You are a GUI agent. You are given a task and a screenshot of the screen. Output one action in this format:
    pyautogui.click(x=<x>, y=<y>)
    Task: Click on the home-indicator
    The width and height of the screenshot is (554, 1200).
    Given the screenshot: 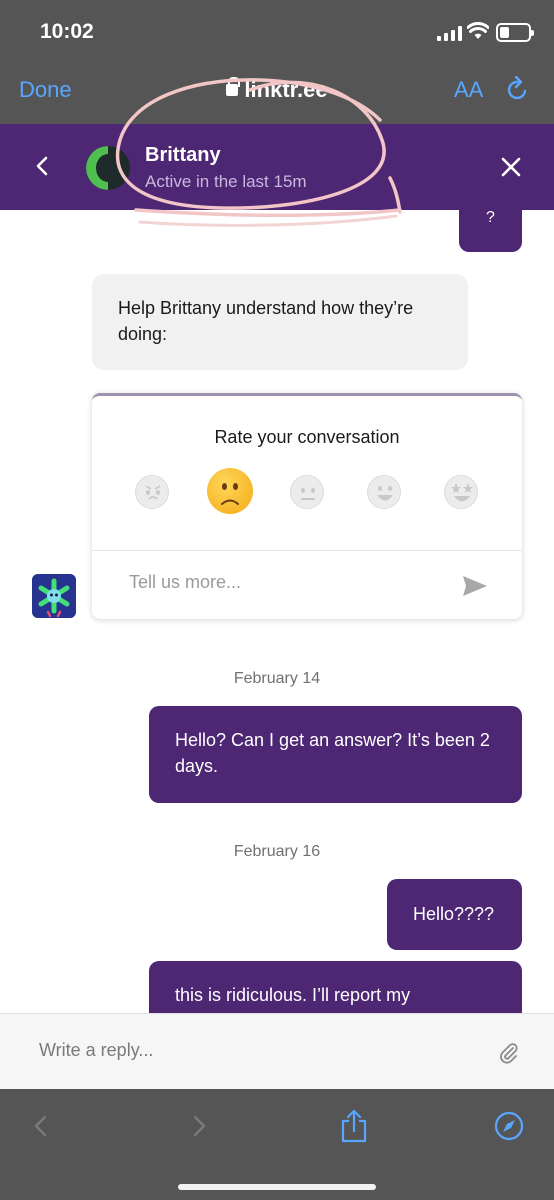 What is the action you would take?
    pyautogui.click(x=277, y=1187)
    